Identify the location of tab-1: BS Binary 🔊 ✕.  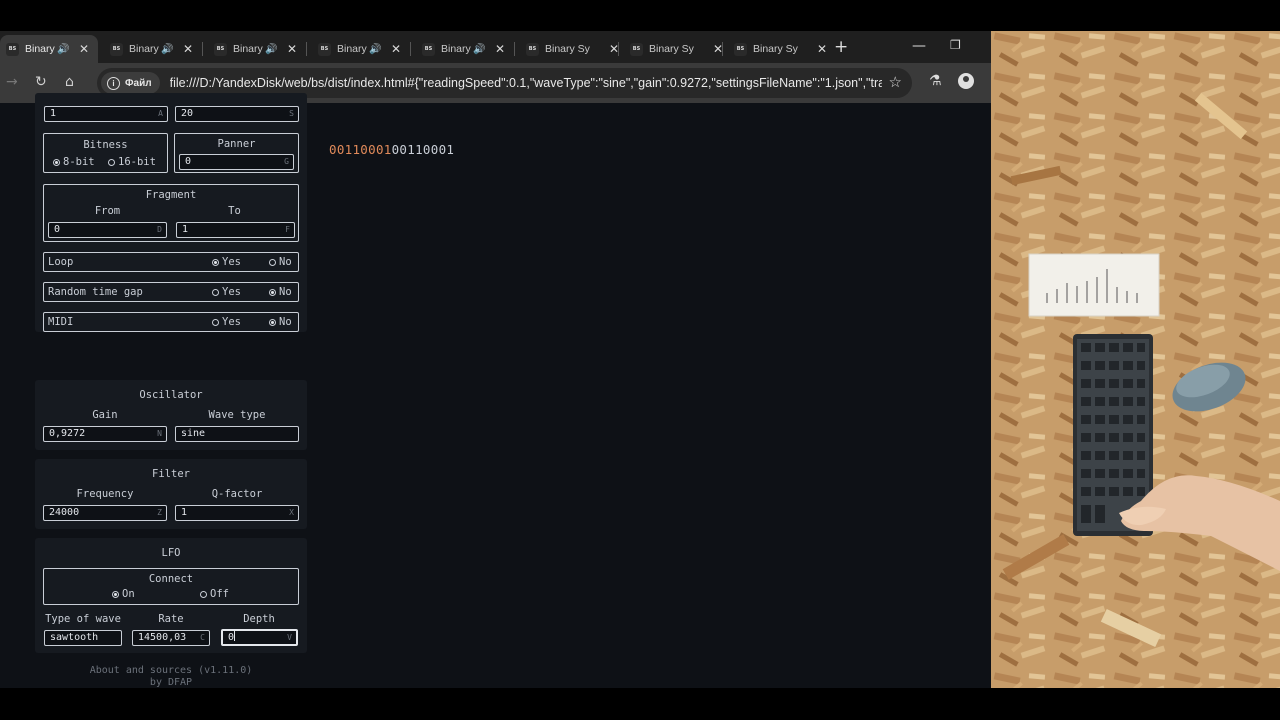
(49, 49).